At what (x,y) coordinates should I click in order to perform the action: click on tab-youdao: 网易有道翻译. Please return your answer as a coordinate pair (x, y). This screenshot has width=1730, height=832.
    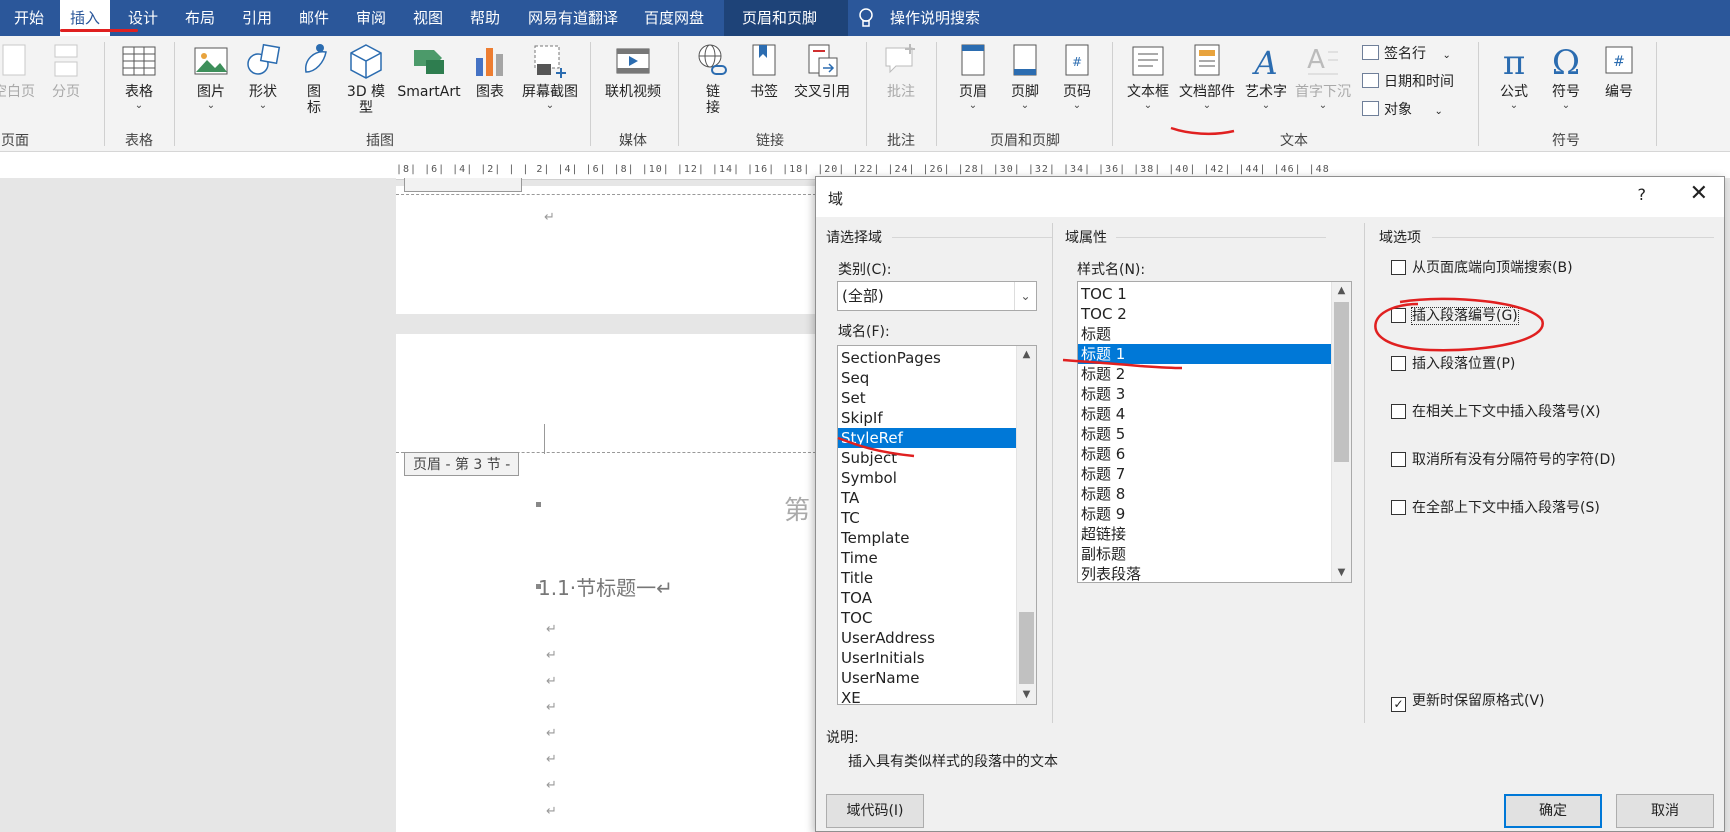
    Looking at the image, I should click on (573, 18).